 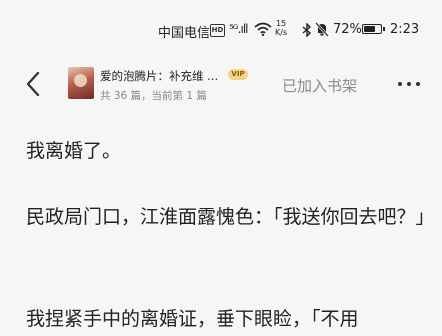 I want to click on battery-percent: 72%, so click(x=347, y=29).